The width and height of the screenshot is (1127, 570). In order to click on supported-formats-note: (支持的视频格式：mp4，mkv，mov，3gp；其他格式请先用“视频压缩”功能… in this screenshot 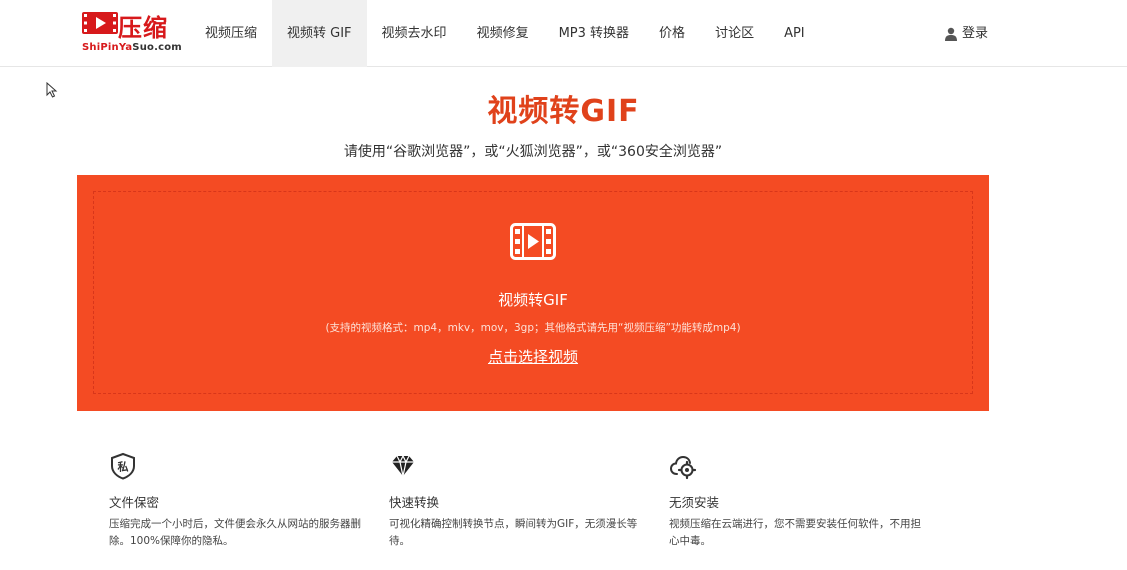, I will do `click(533, 328)`.